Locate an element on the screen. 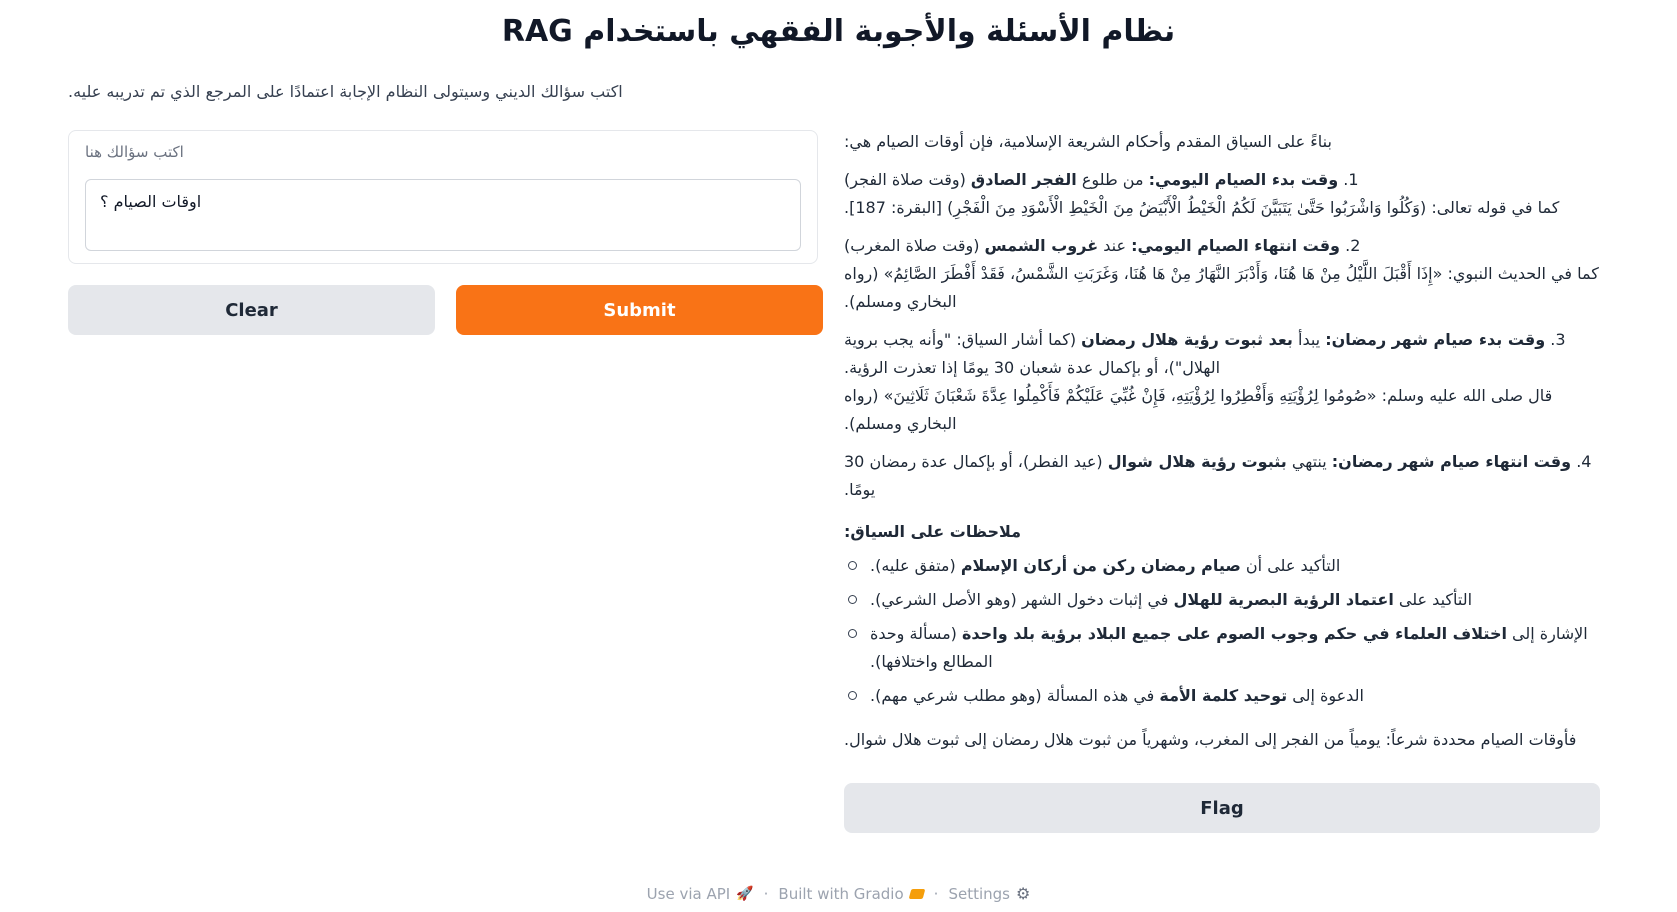  item-text: يبدأ is located at coordinates (1309, 339).